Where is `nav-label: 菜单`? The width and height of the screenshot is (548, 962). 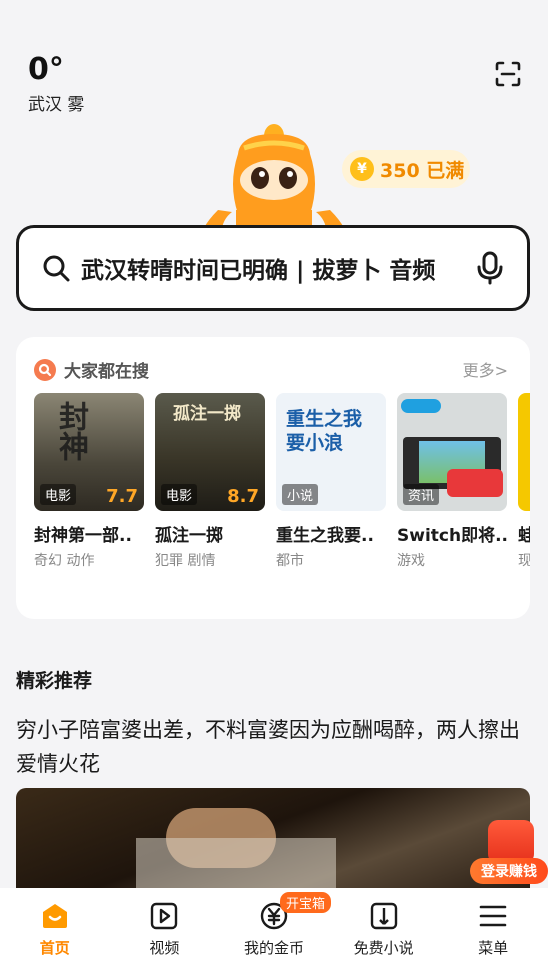
nav-label: 菜单 is located at coordinates (493, 948).